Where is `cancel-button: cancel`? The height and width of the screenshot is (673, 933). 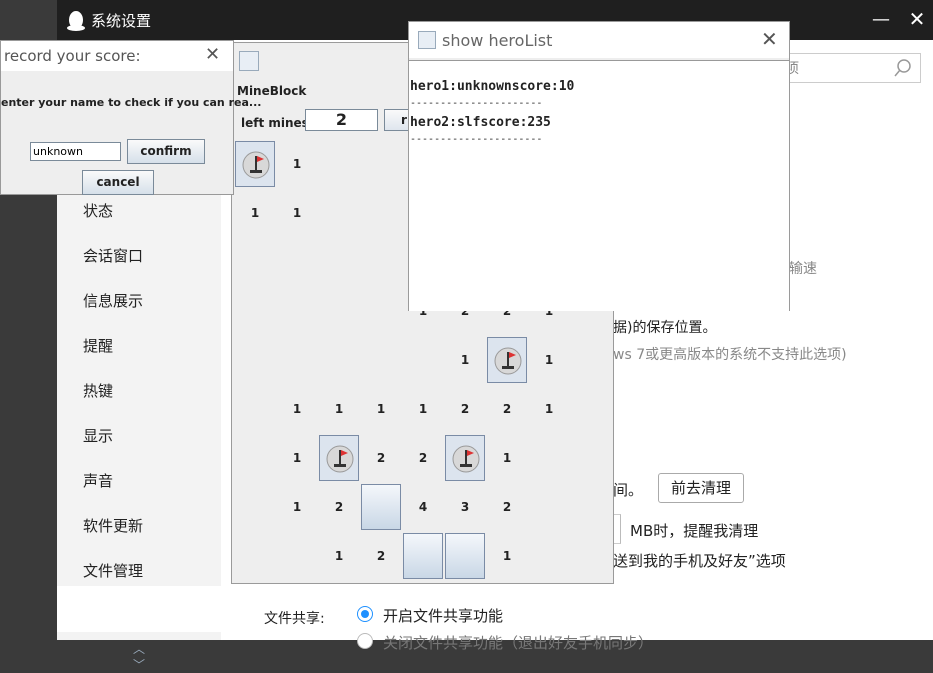 cancel-button: cancel is located at coordinates (118, 182).